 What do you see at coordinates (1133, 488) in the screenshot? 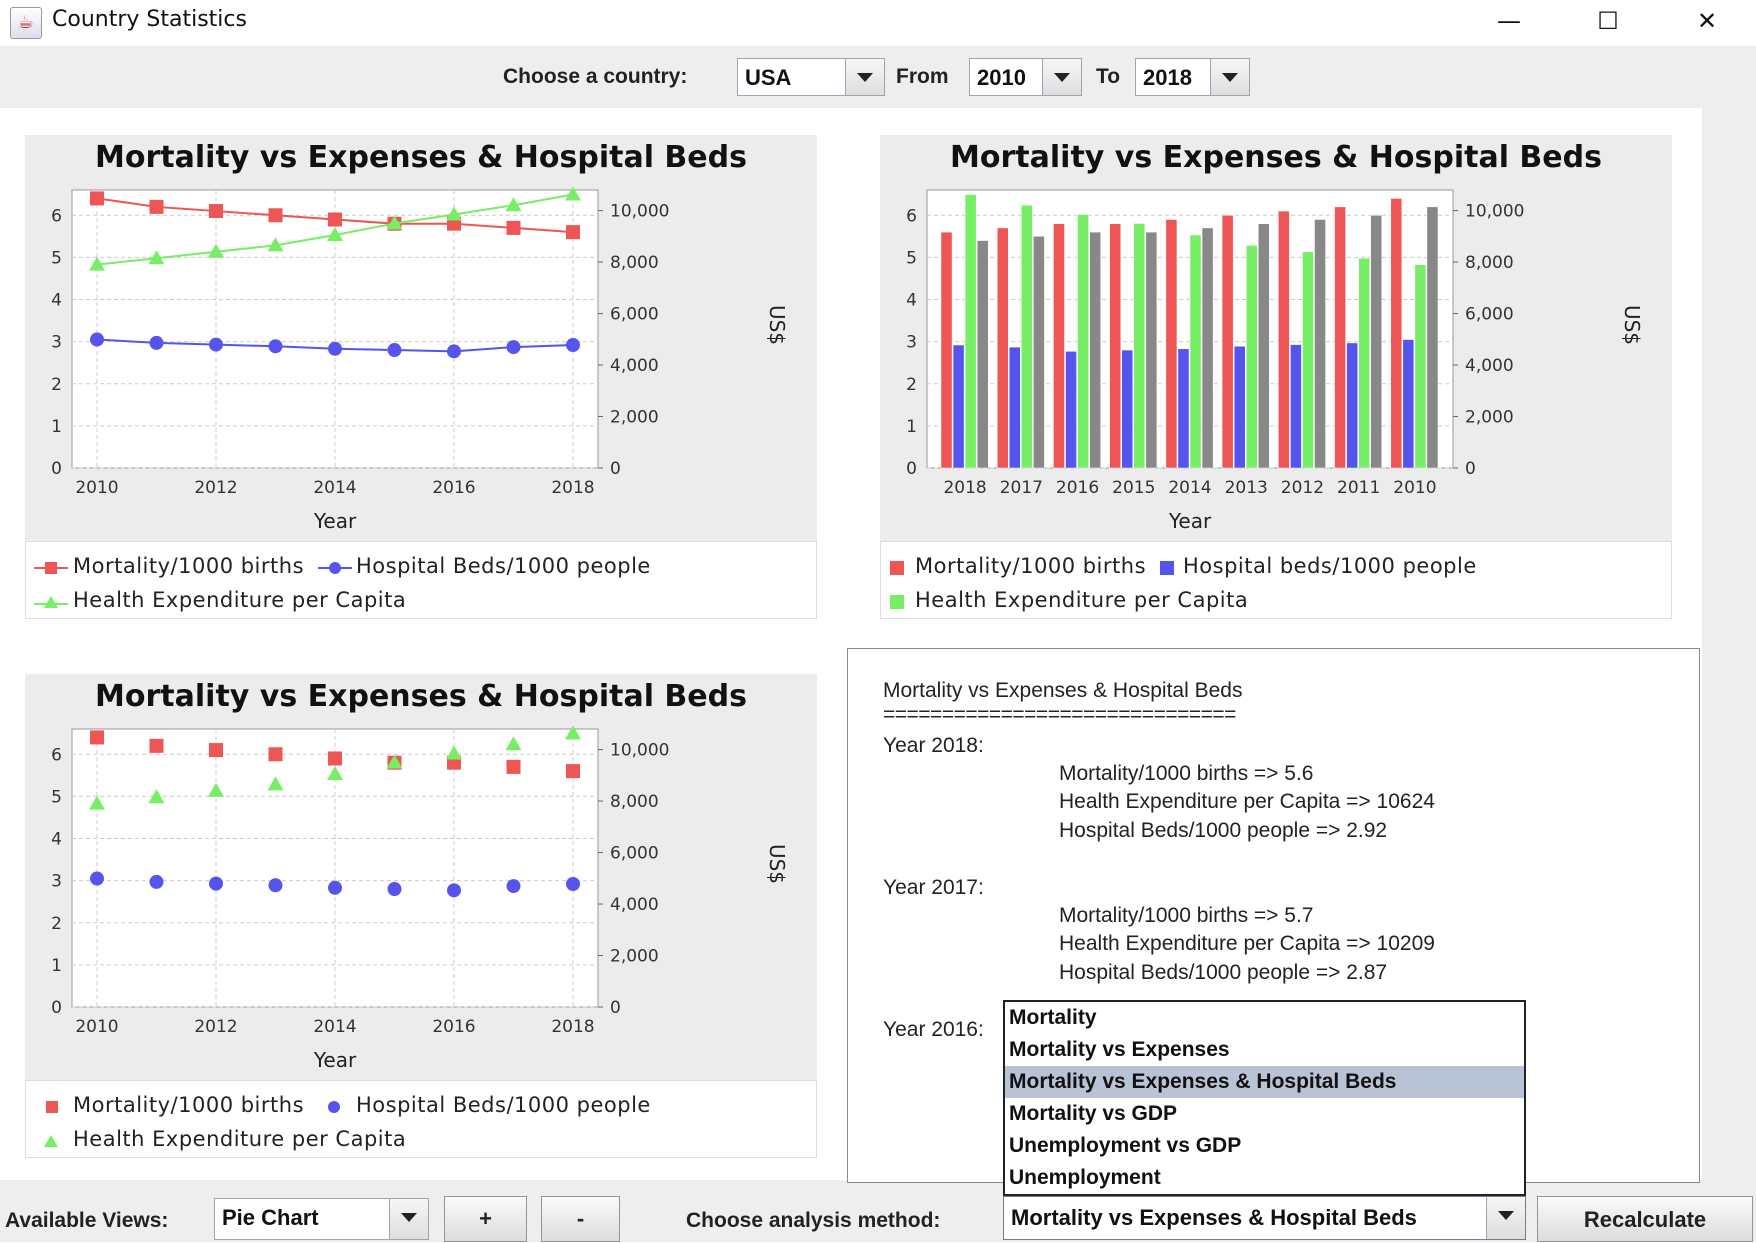
I see `x-tick-label: 2015` at bounding box center [1133, 488].